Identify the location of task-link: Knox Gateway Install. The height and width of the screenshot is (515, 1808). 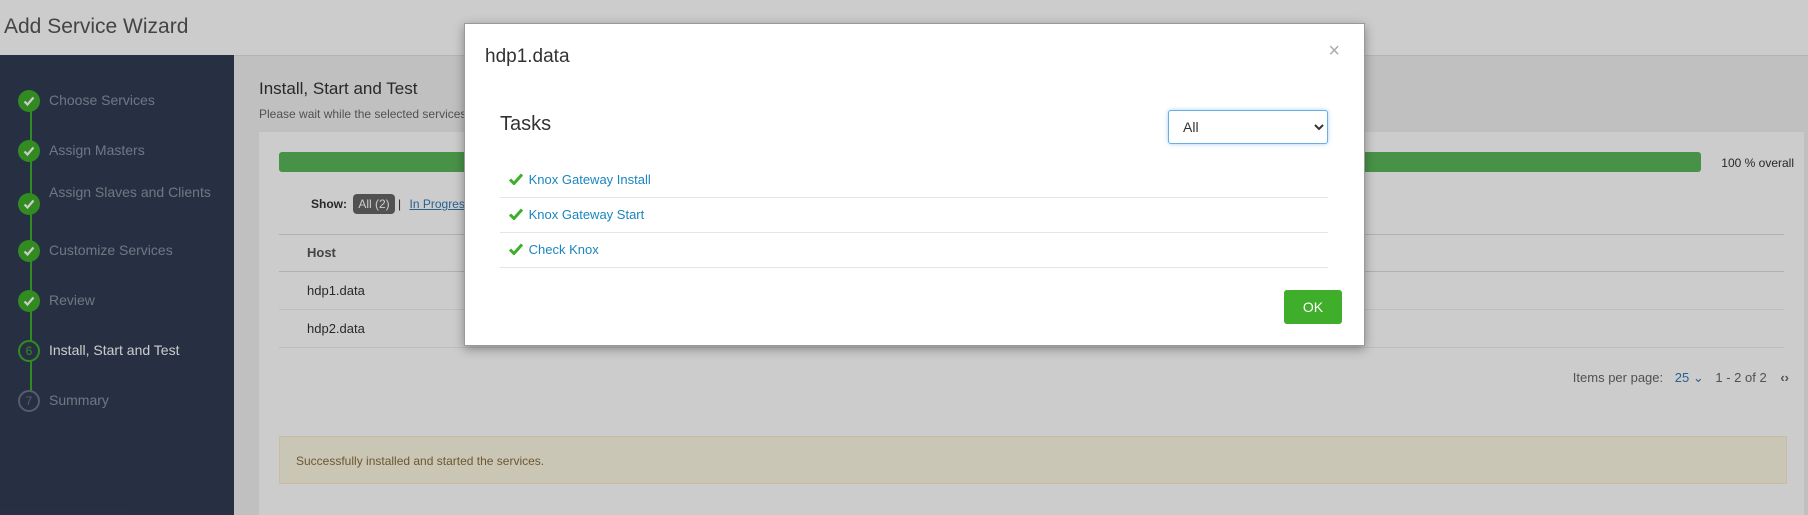
(590, 179).